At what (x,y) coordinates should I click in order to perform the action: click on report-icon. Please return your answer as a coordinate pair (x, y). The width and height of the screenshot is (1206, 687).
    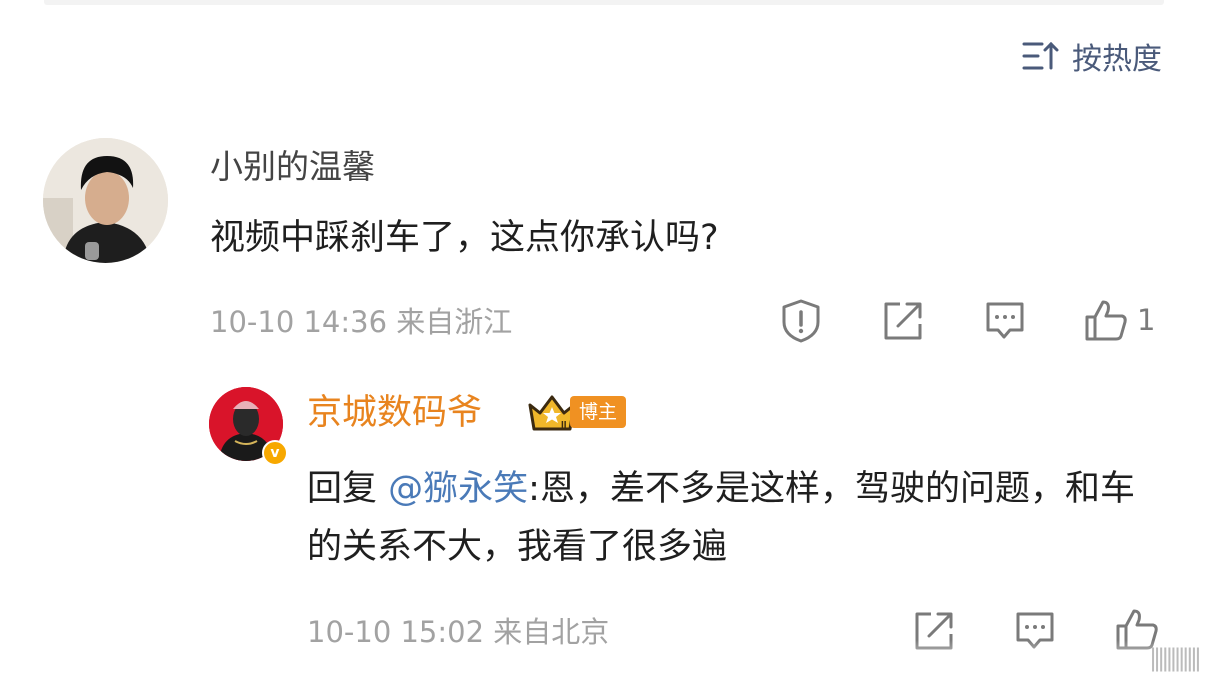
    Looking at the image, I should click on (801, 321).